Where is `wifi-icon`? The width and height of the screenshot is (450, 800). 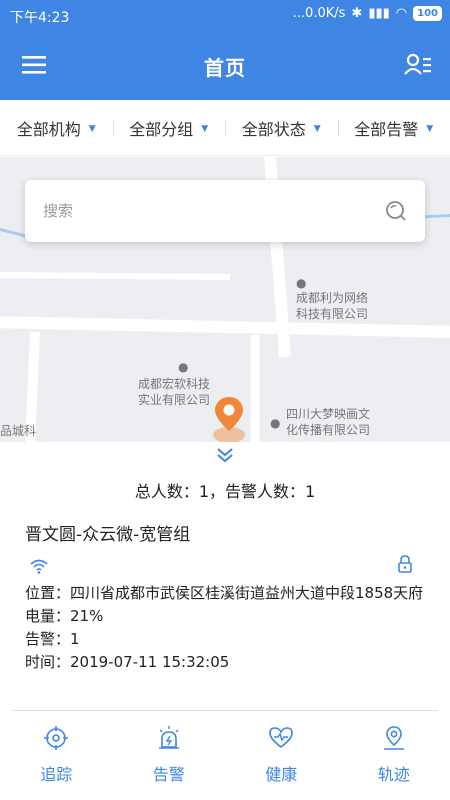
wifi-icon is located at coordinates (39, 566).